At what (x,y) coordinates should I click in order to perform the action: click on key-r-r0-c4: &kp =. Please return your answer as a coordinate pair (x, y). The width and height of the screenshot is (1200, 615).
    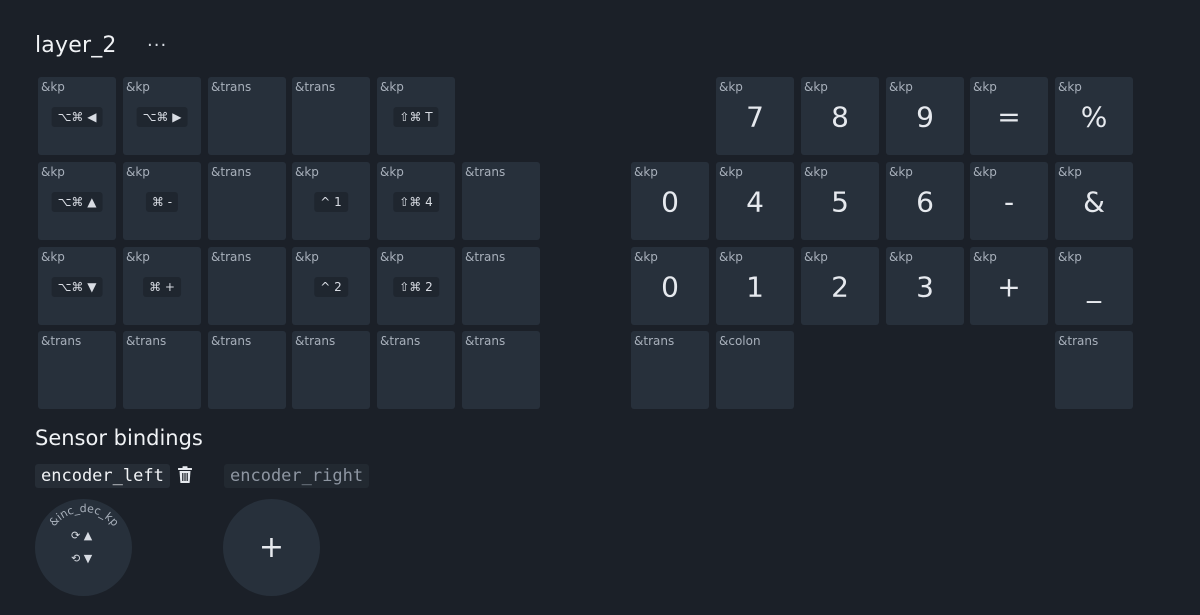
    Looking at the image, I should click on (1009, 116).